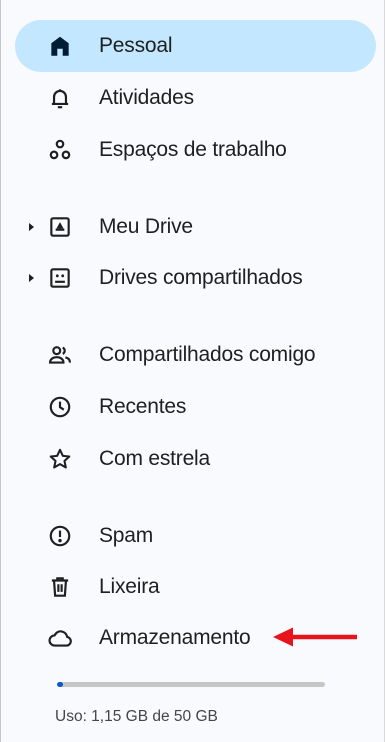  Describe the element at coordinates (146, 226) in the screenshot. I see `sidebar-item-label: Meu Drive` at that location.